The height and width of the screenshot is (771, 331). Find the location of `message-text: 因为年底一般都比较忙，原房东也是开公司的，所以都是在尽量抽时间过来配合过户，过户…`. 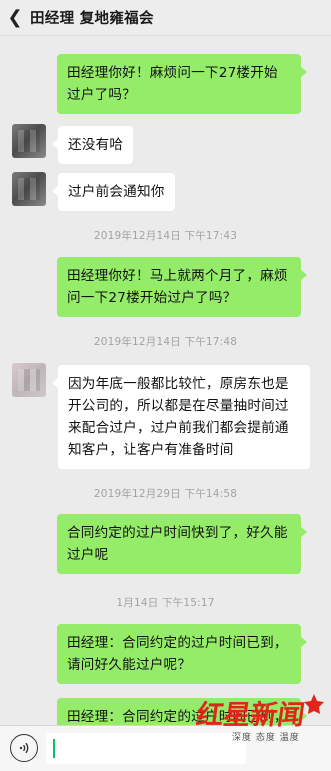

message-text: 因为年底一般都比较忙，原房东也是开公司的，所以都是在尽量抽时间过来配合过户，过户… is located at coordinates (178, 417).